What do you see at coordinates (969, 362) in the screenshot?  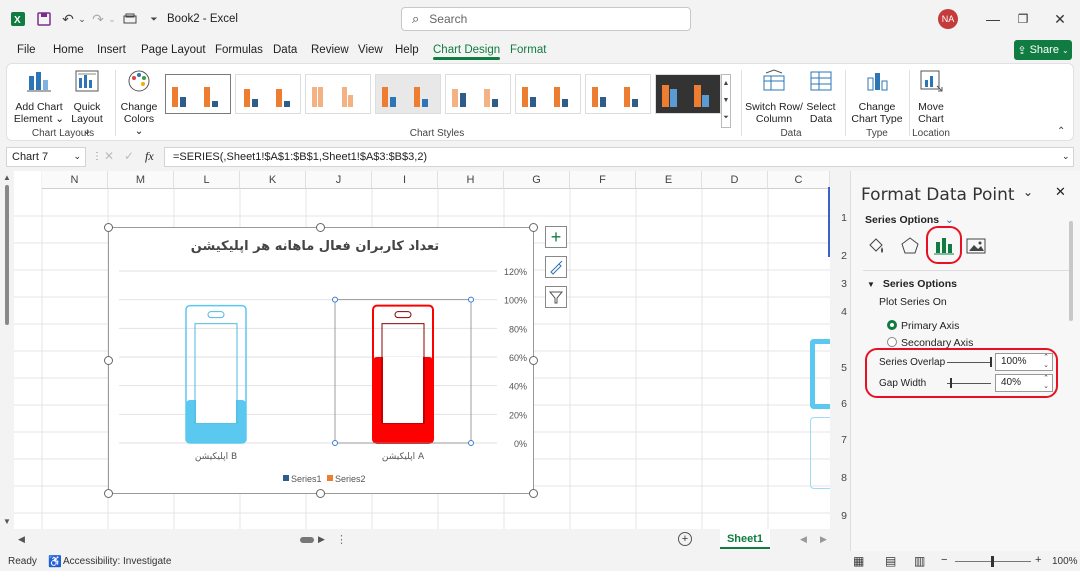 I see `series-overlap-slider-track` at bounding box center [969, 362].